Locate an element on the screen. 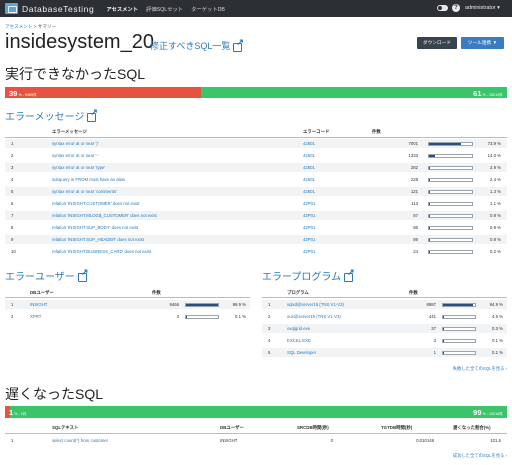  row-number: 2 is located at coordinates (269, 316).